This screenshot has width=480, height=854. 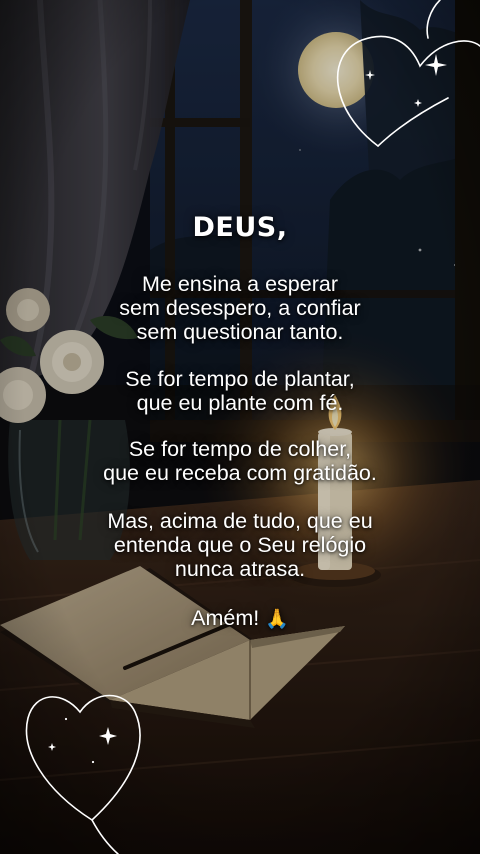 I want to click on stanza-line: entenda que o Seu relógio, so click(x=240, y=545).